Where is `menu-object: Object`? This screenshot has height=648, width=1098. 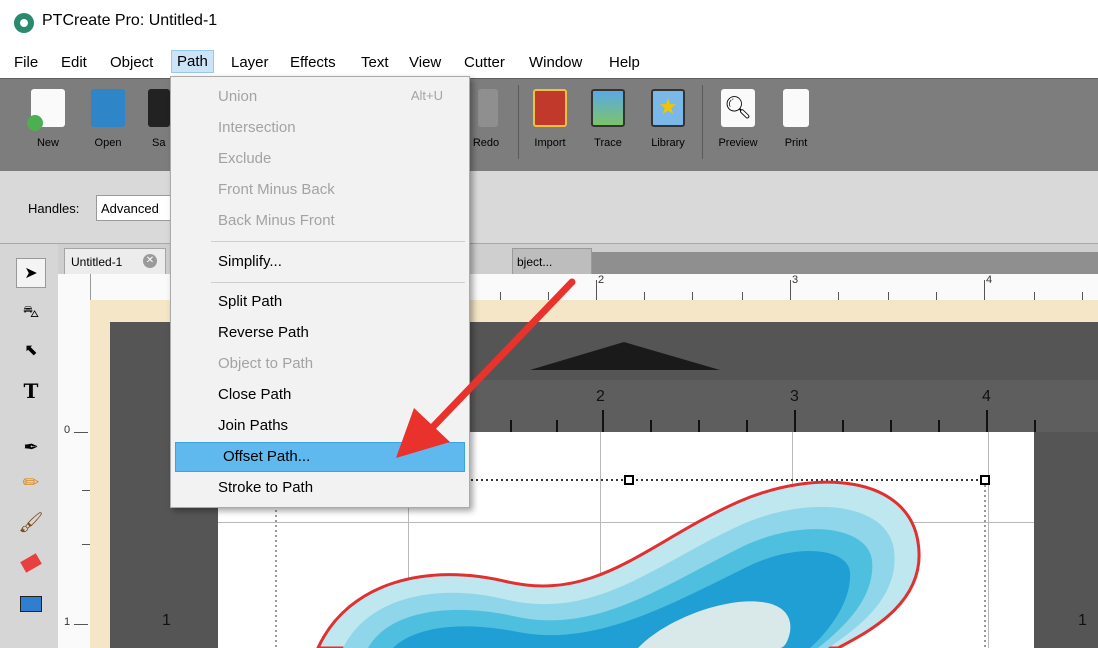
menu-object: Object is located at coordinates (131, 62).